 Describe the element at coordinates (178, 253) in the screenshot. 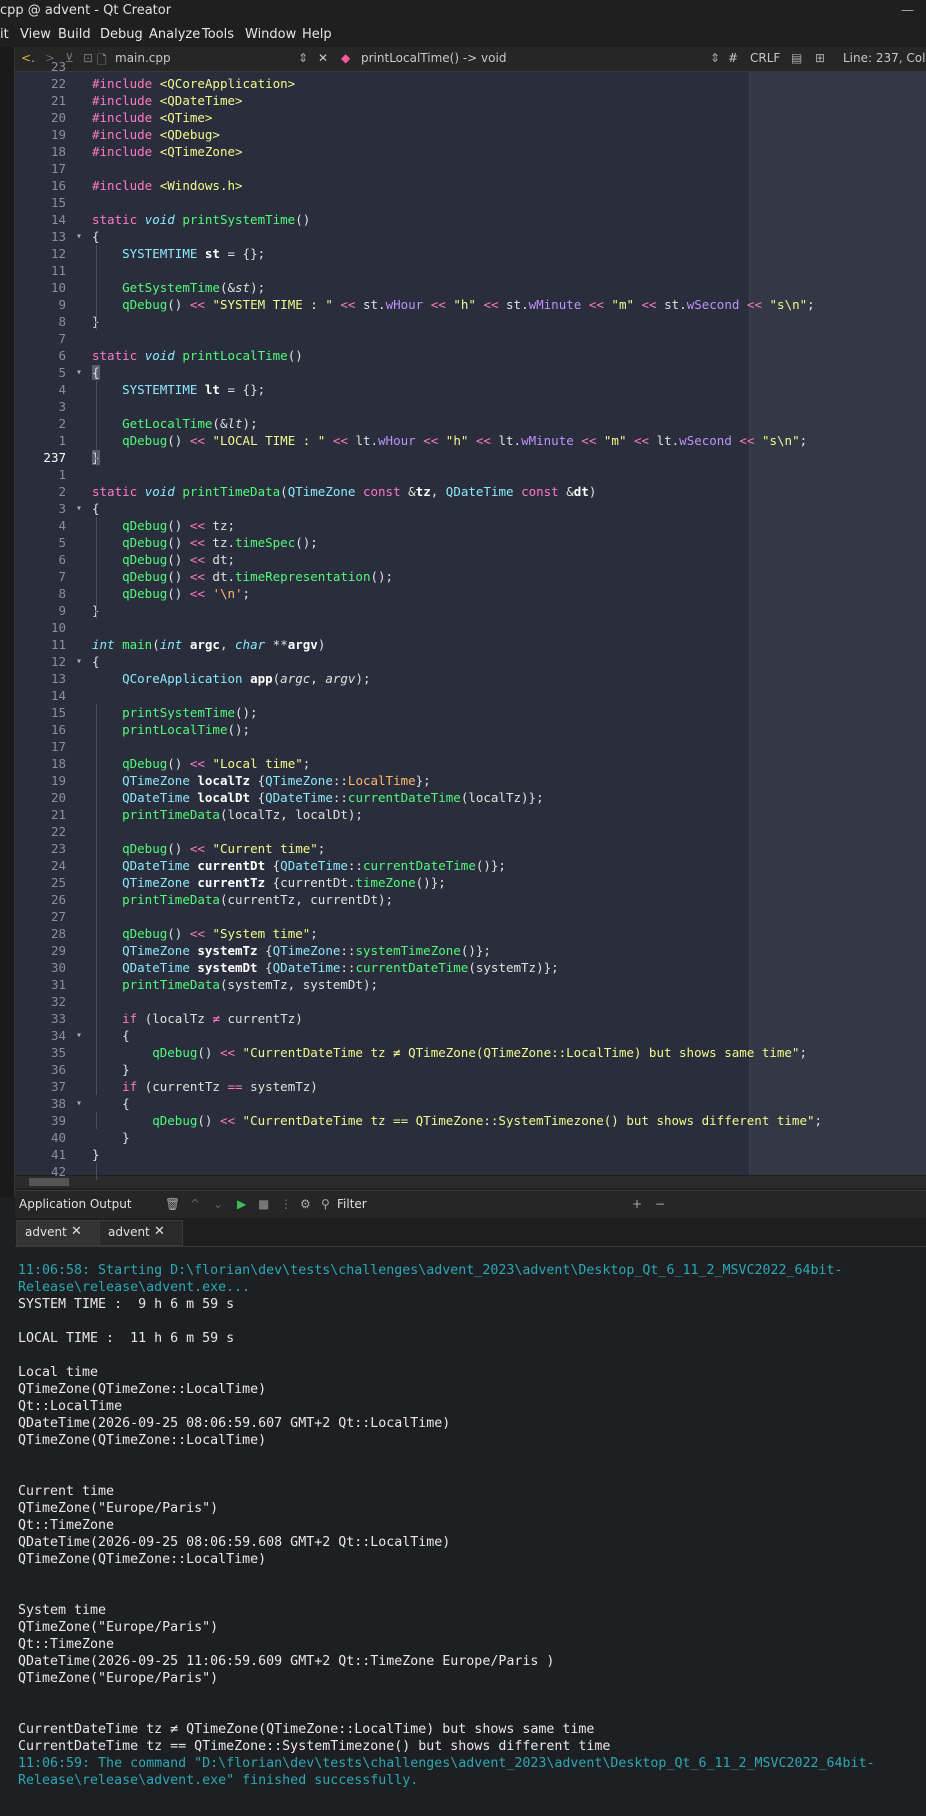

I see `code-line: SYSTEMTIME st = {};` at that location.